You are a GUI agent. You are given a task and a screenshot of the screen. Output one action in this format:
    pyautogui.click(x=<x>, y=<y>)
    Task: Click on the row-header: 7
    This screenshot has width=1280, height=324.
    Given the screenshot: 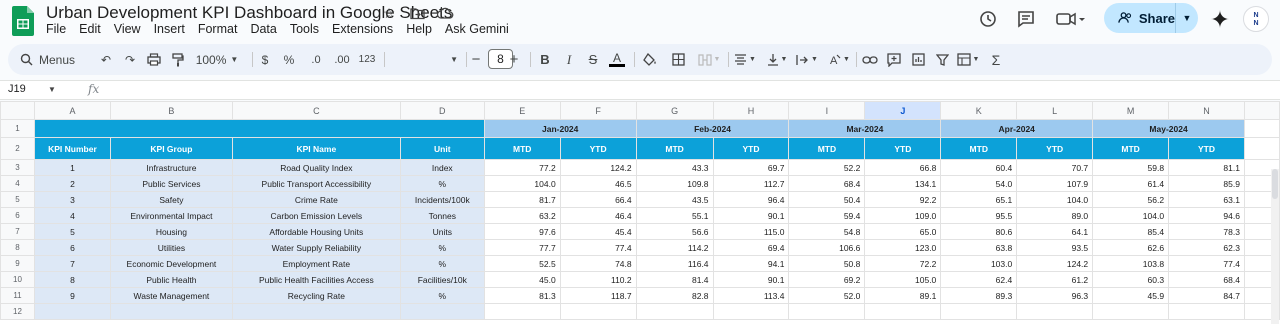 What is the action you would take?
    pyautogui.click(x=17, y=231)
    